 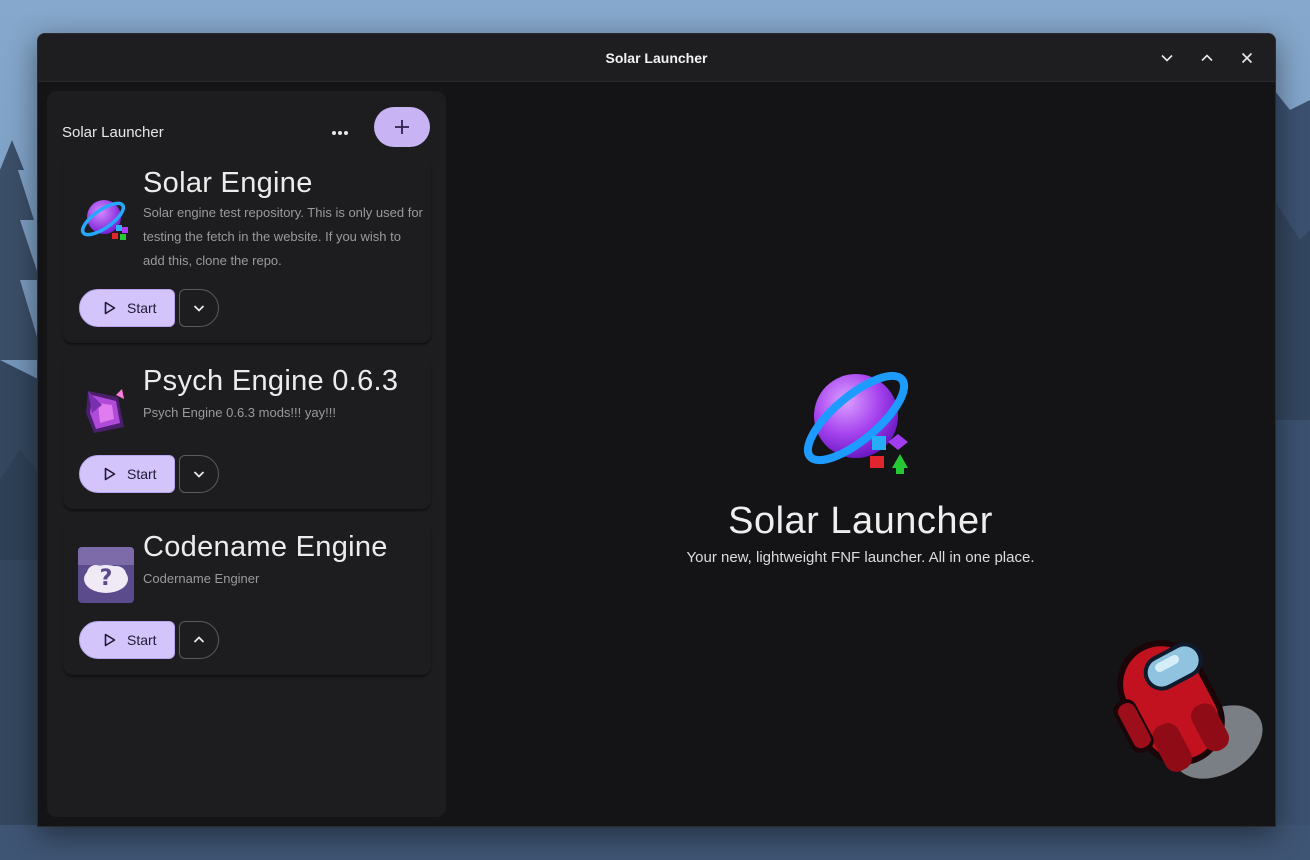 What do you see at coordinates (860, 521) in the screenshot?
I see `hero-title: Solar Launcher` at bounding box center [860, 521].